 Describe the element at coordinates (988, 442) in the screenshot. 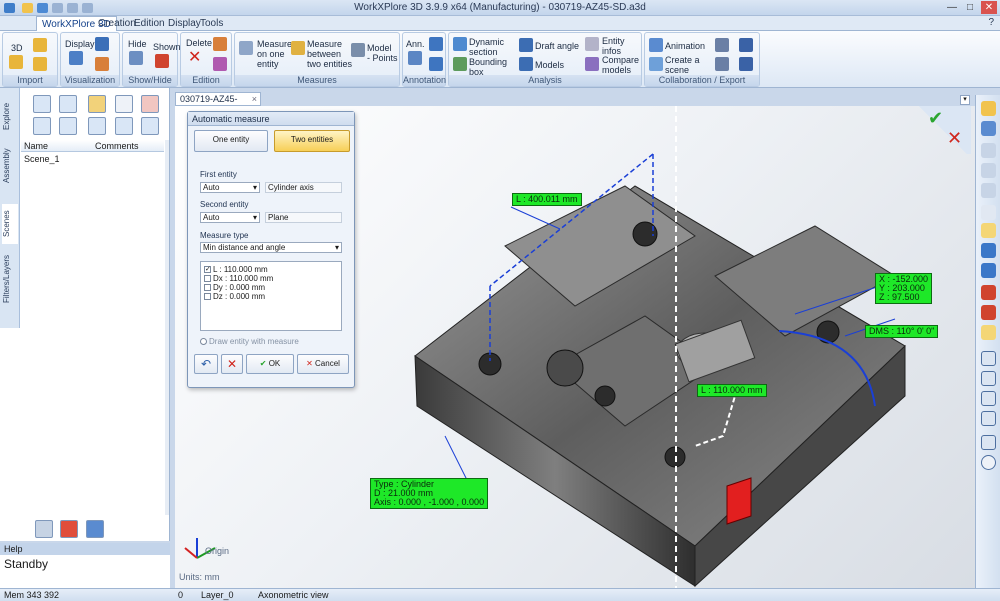

I see `grid-icon` at that location.